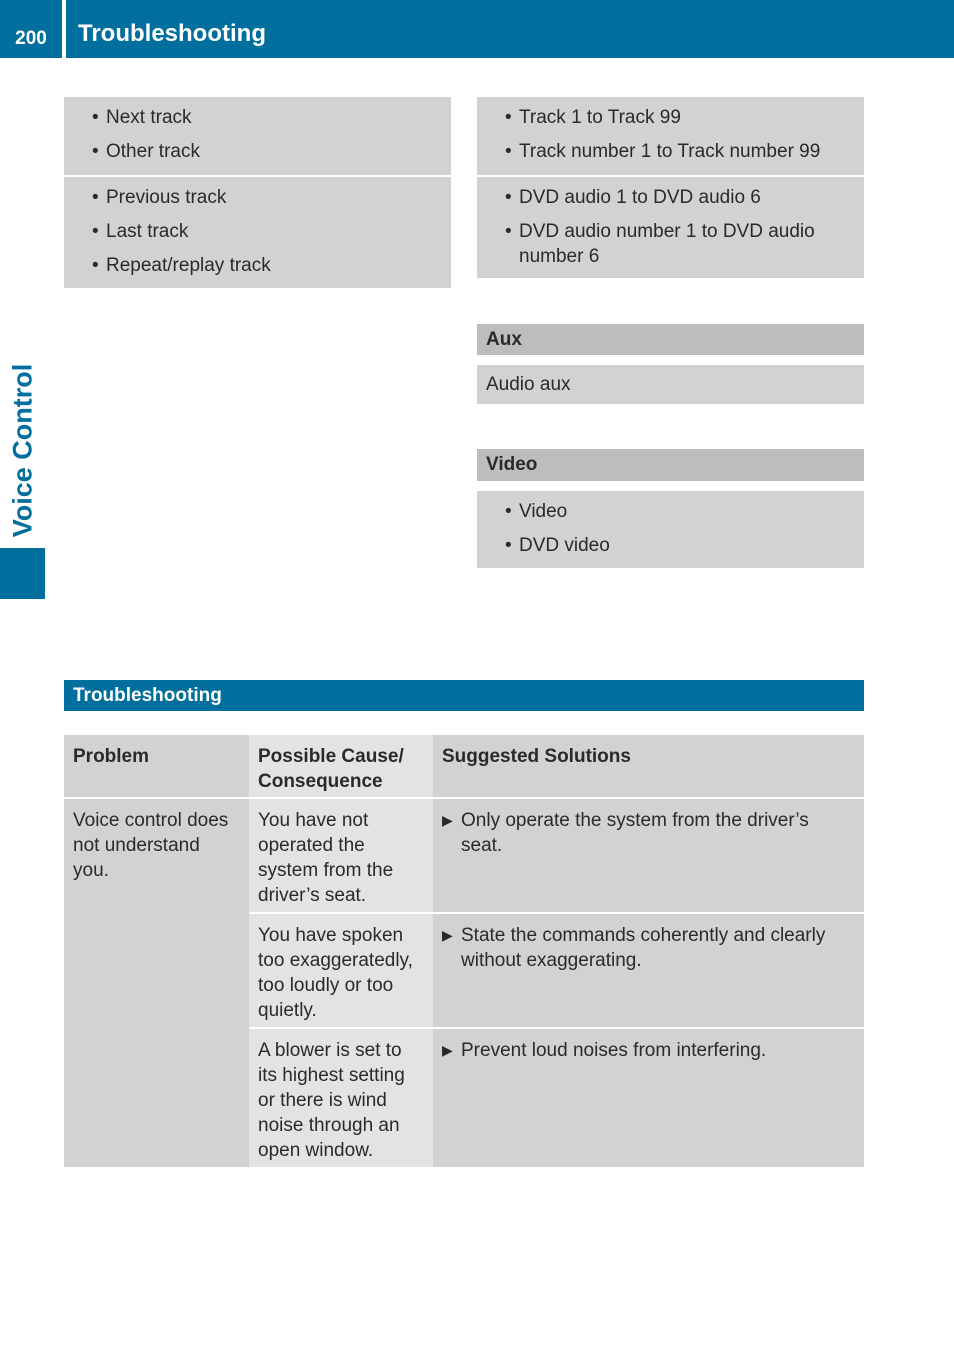 The image size is (954, 1354). Describe the element at coordinates (670, 384) in the screenshot. I see `aux-command: Audio aux` at that location.